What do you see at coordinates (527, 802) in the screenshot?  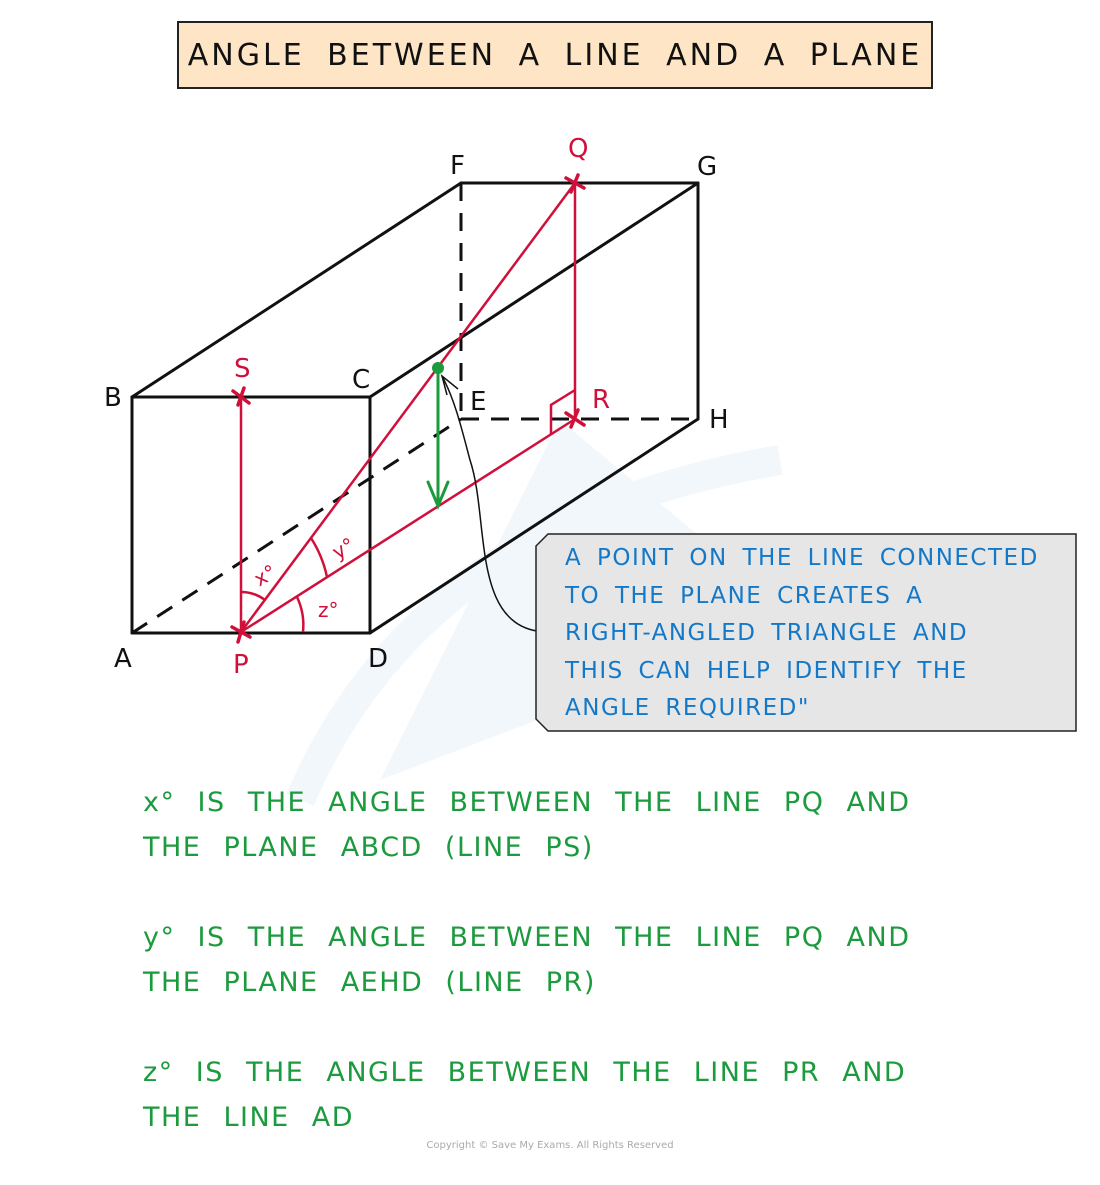 I see `note-line: x° IS THE ANGLE BETWEEN THE LINE PQ AND` at bounding box center [527, 802].